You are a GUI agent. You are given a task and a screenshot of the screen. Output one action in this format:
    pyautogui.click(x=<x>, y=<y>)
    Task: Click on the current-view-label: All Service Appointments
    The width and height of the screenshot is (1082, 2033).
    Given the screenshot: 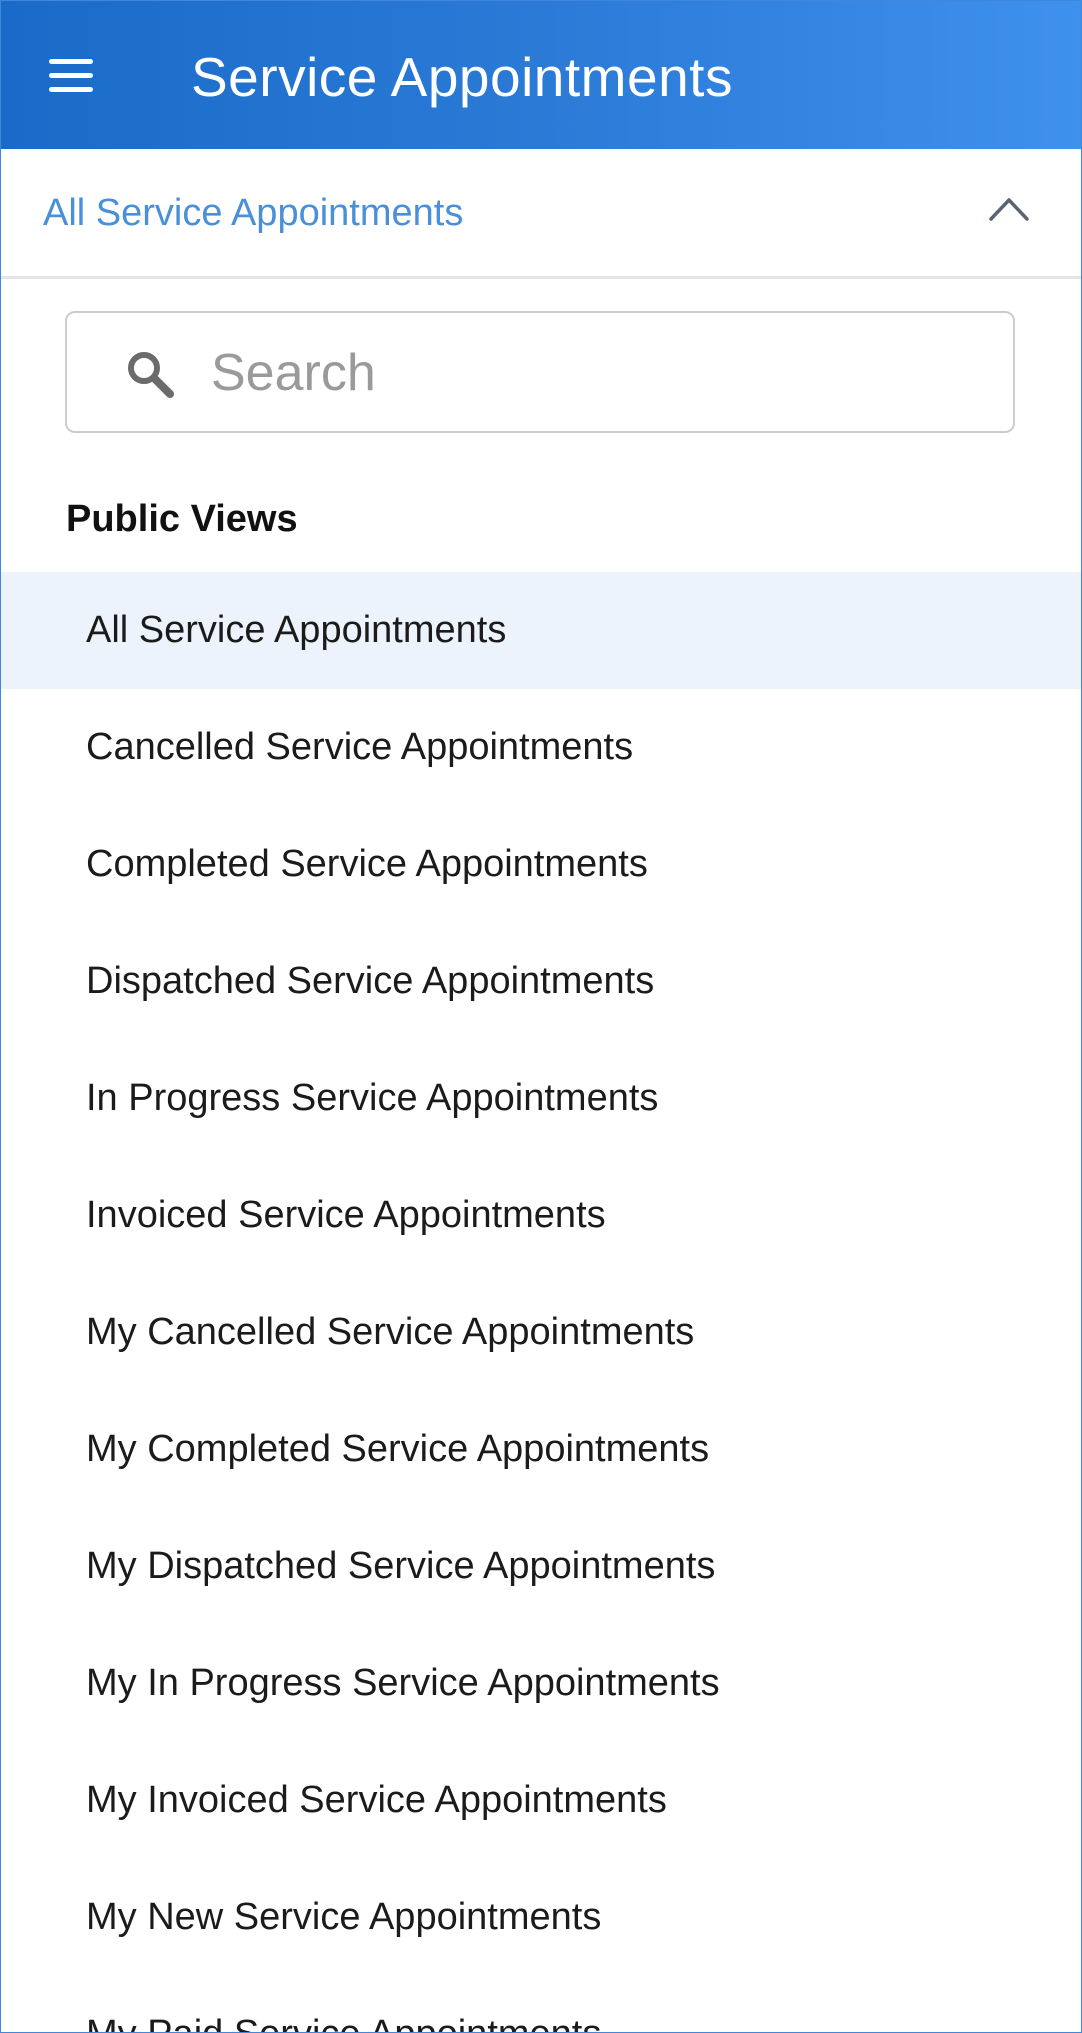 What is the action you would take?
    pyautogui.click(x=253, y=213)
    